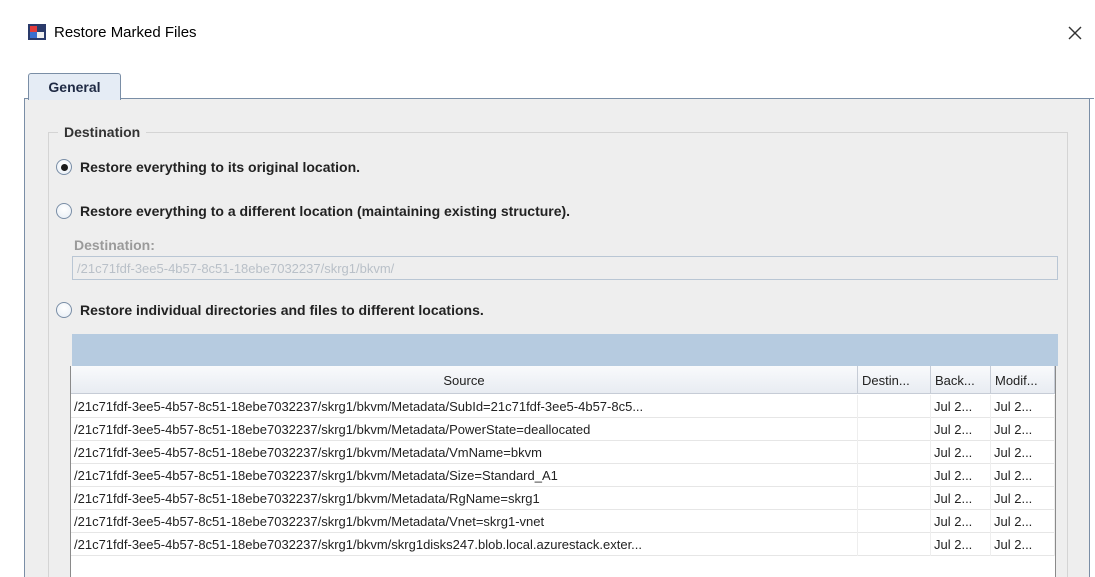  Describe the element at coordinates (37, 32) in the screenshot. I see `app-icon` at that location.